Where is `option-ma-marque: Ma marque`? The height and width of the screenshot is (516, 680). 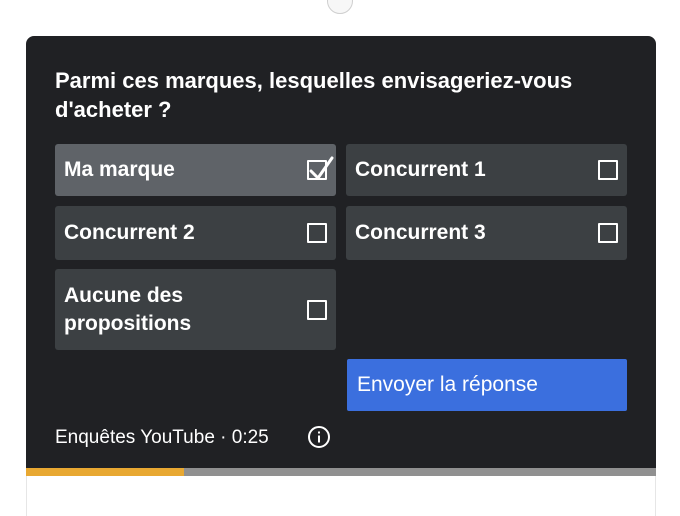
option-ma-marque: Ma marque is located at coordinates (195, 170).